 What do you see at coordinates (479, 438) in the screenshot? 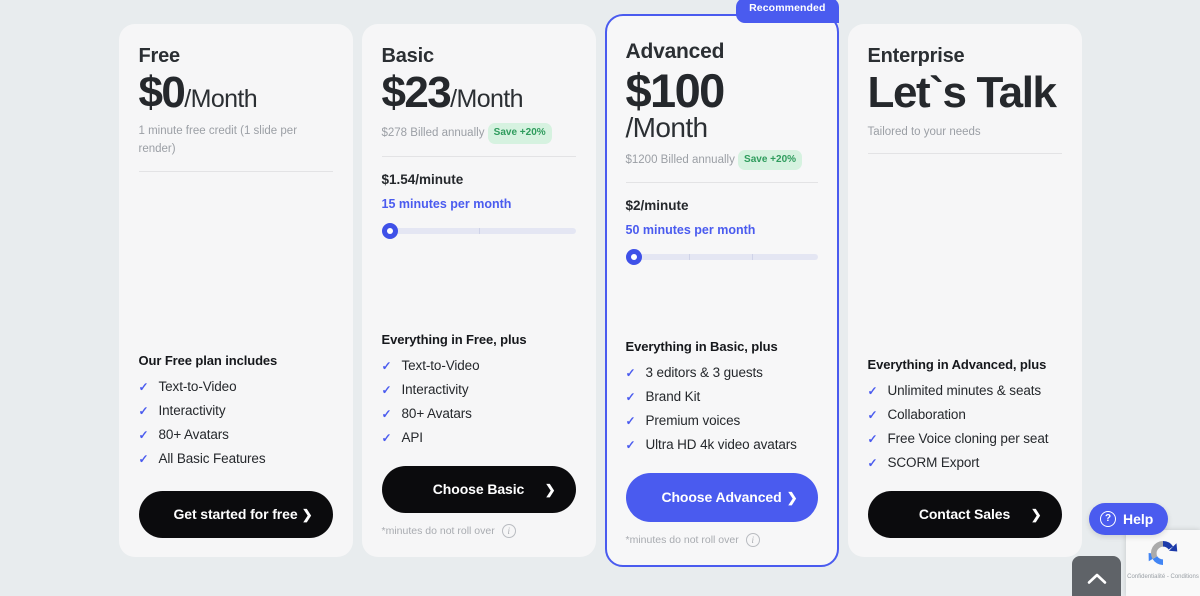
I see `feature-item: ✓ API` at bounding box center [479, 438].